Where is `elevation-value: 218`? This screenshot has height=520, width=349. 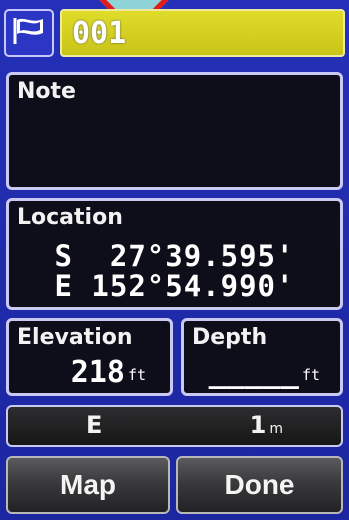
elevation-value: 218 is located at coordinates (97, 372).